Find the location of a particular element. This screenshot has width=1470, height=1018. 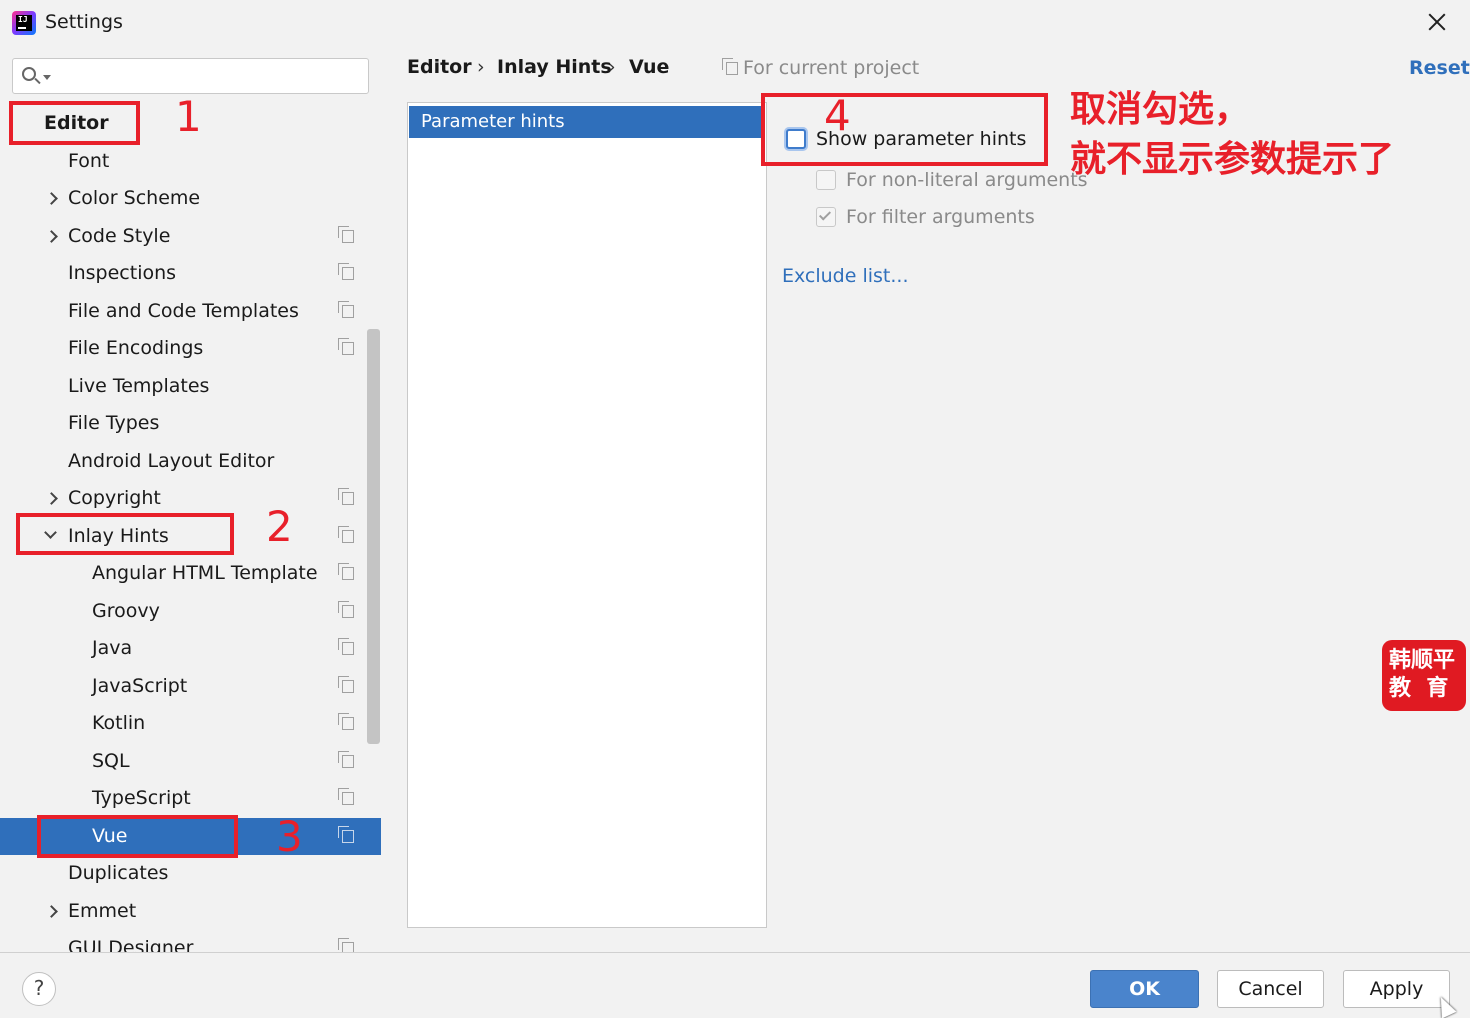

sidebar-item-label: TypeScript is located at coordinates (141, 798).